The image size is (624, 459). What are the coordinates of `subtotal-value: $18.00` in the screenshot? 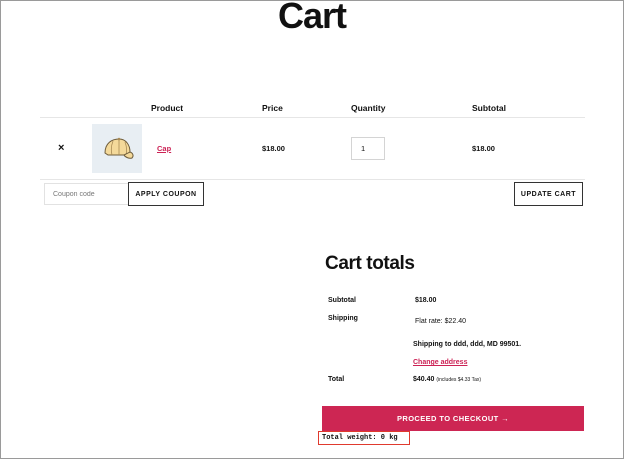 It's located at (426, 300).